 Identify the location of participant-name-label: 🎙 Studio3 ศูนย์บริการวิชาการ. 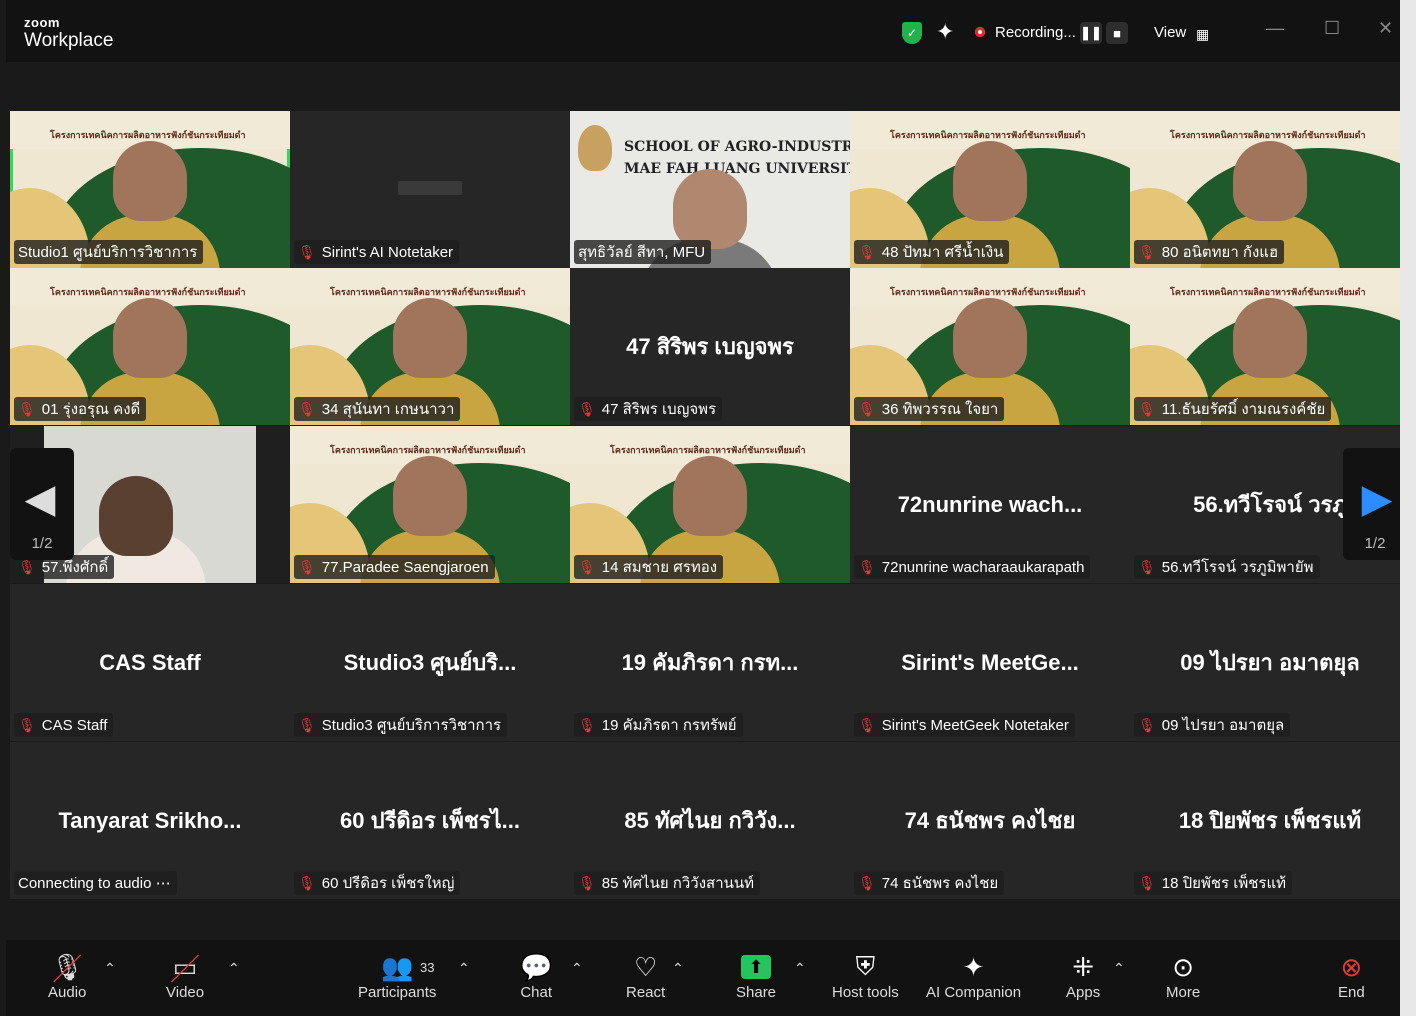
(401, 725).